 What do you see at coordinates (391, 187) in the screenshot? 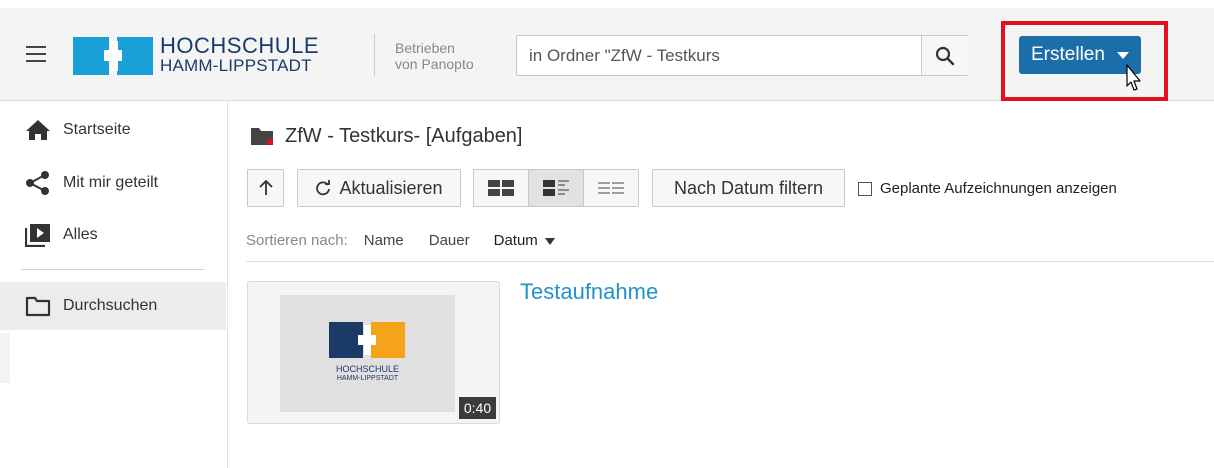
I see `refresh-label: Aktualisieren` at bounding box center [391, 187].